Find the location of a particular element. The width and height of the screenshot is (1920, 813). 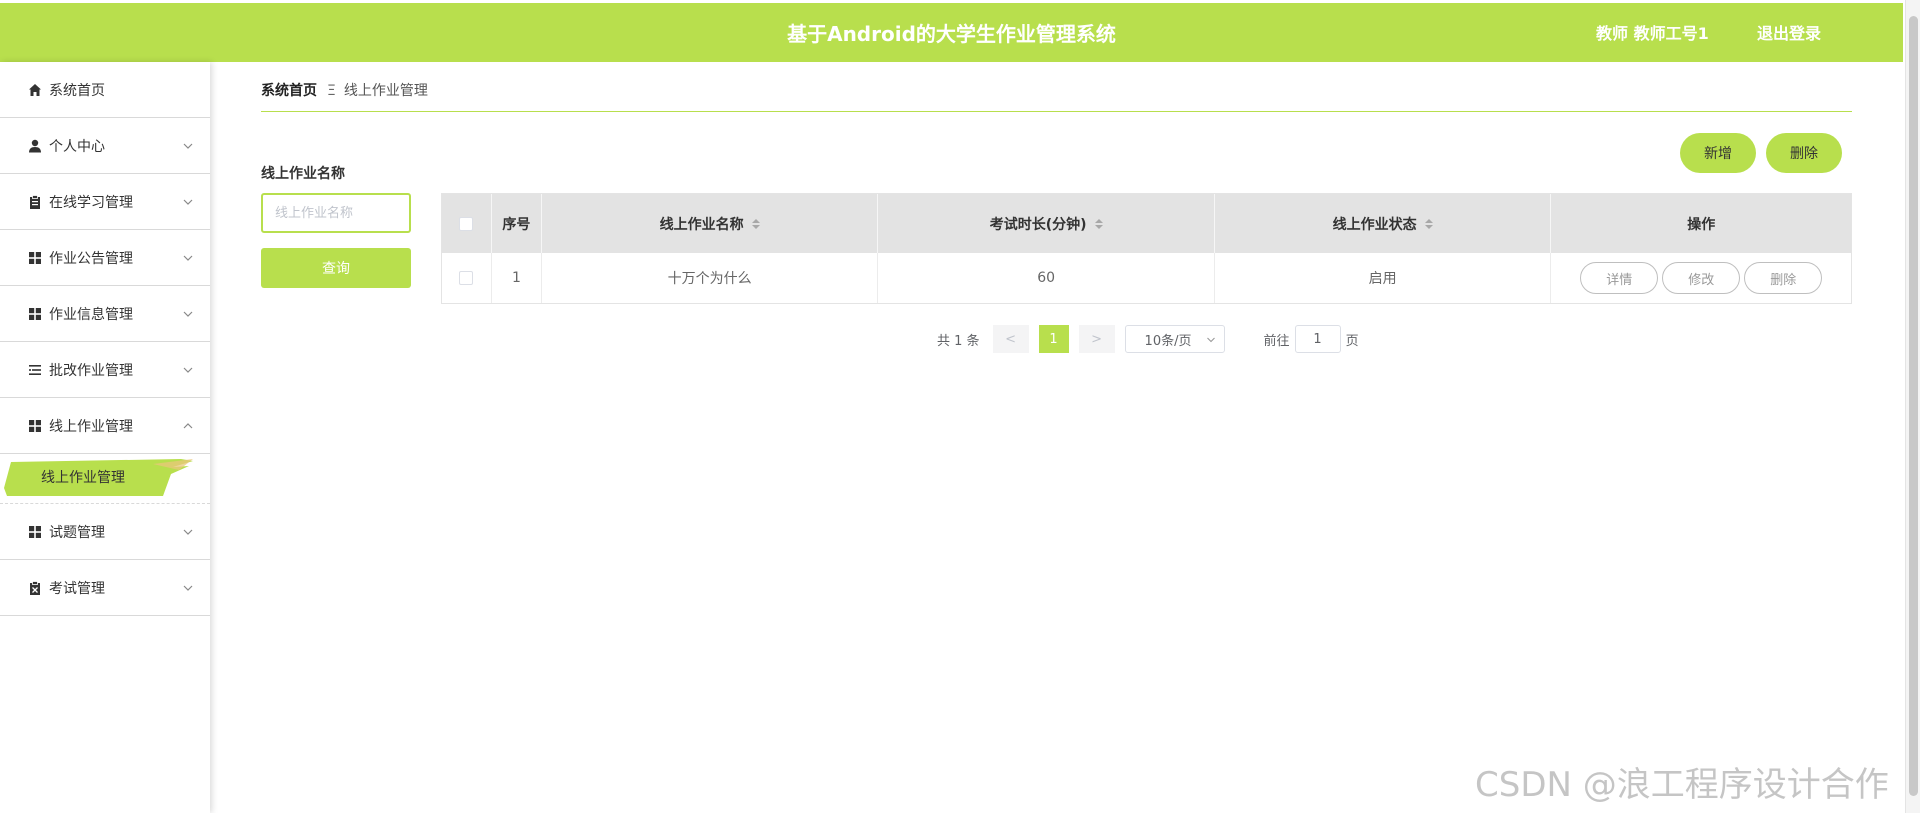

sidebar-item-online-learning: 在线学习管理 is located at coordinates (105, 202).